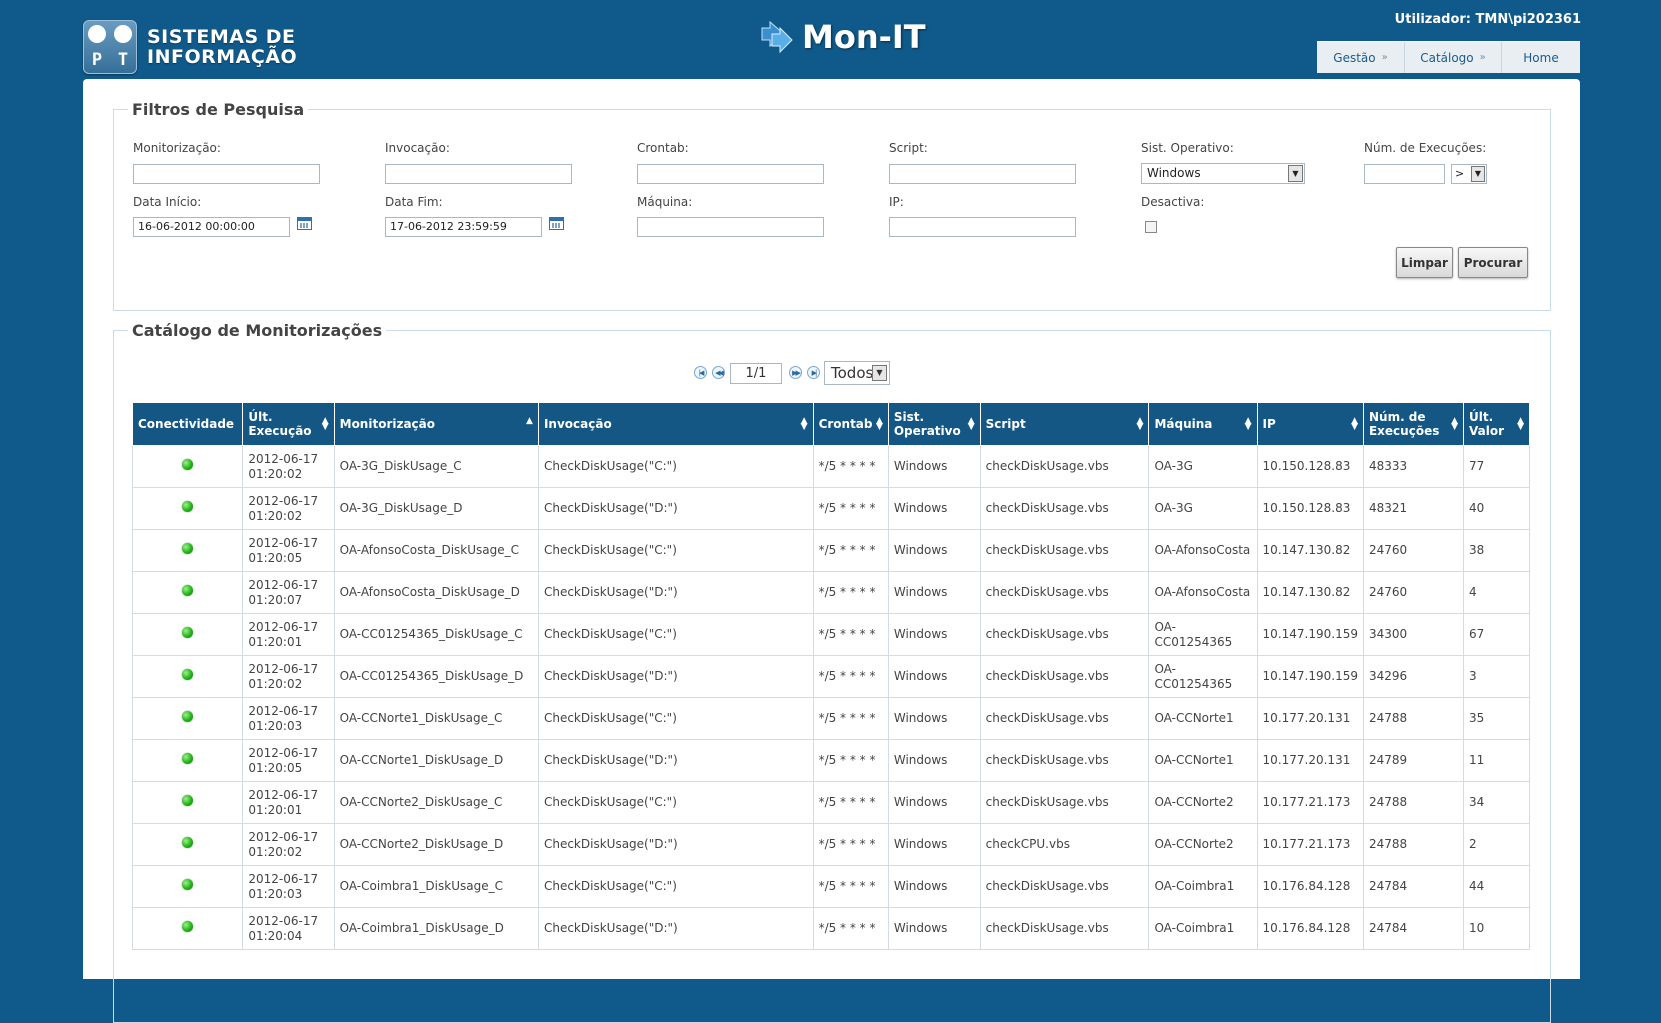  What do you see at coordinates (843, 37) in the screenshot?
I see `app-title: Mon-IT` at bounding box center [843, 37].